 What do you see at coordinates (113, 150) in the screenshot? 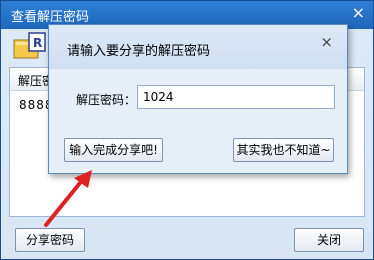
I see `confirm-share-button: 输入完成分享吧!` at bounding box center [113, 150].